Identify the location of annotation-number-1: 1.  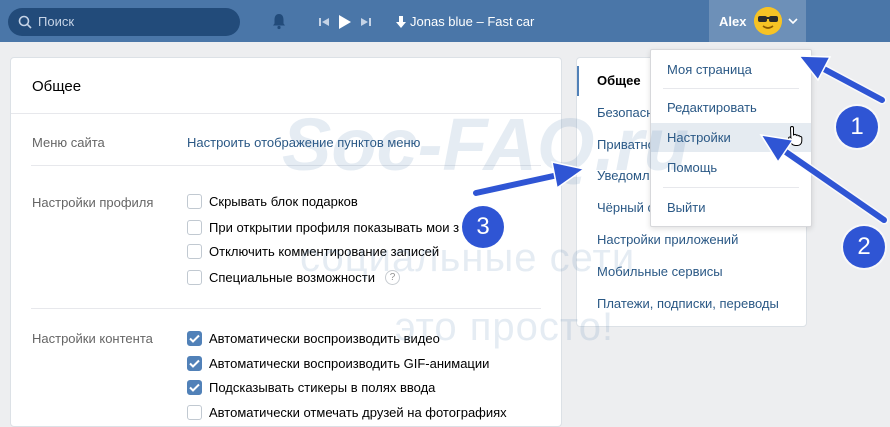
(857, 127).